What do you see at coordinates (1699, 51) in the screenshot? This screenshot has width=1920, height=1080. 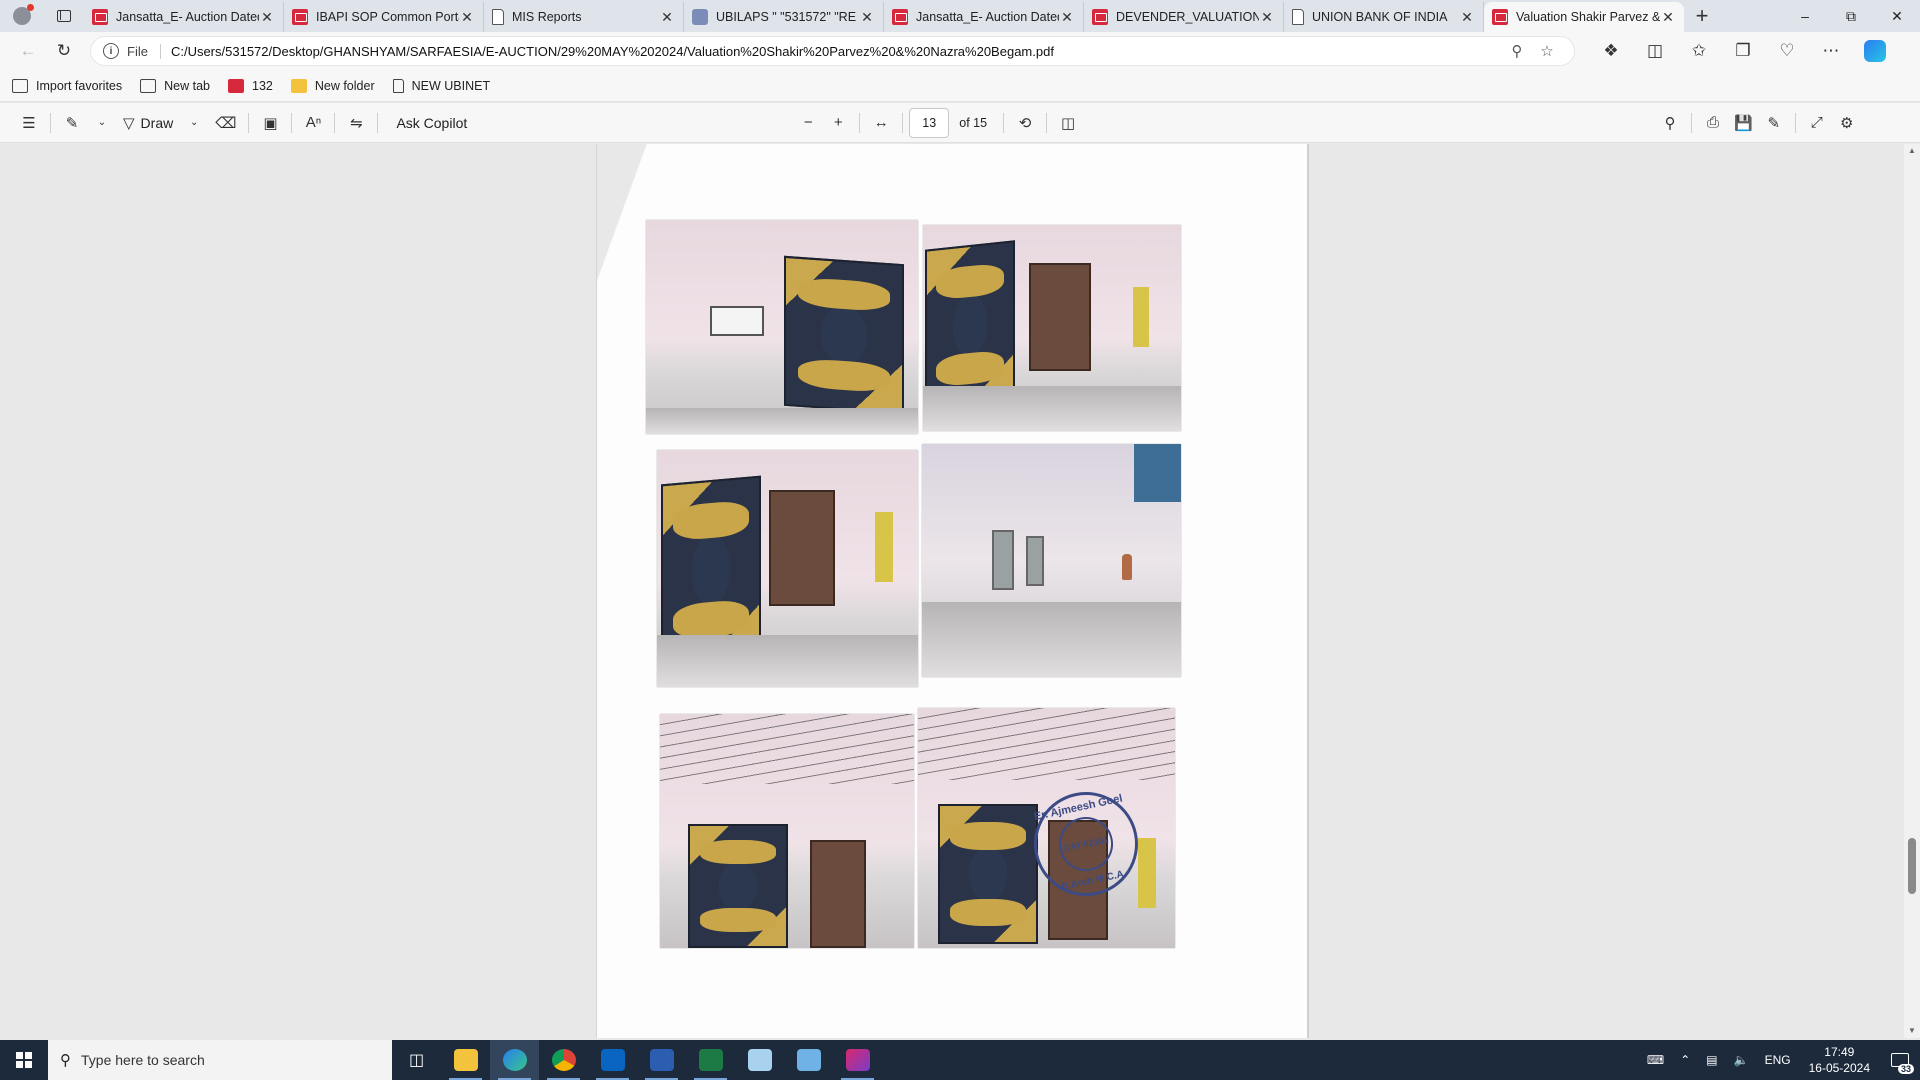 I see `favorites-icon: ✩` at bounding box center [1699, 51].